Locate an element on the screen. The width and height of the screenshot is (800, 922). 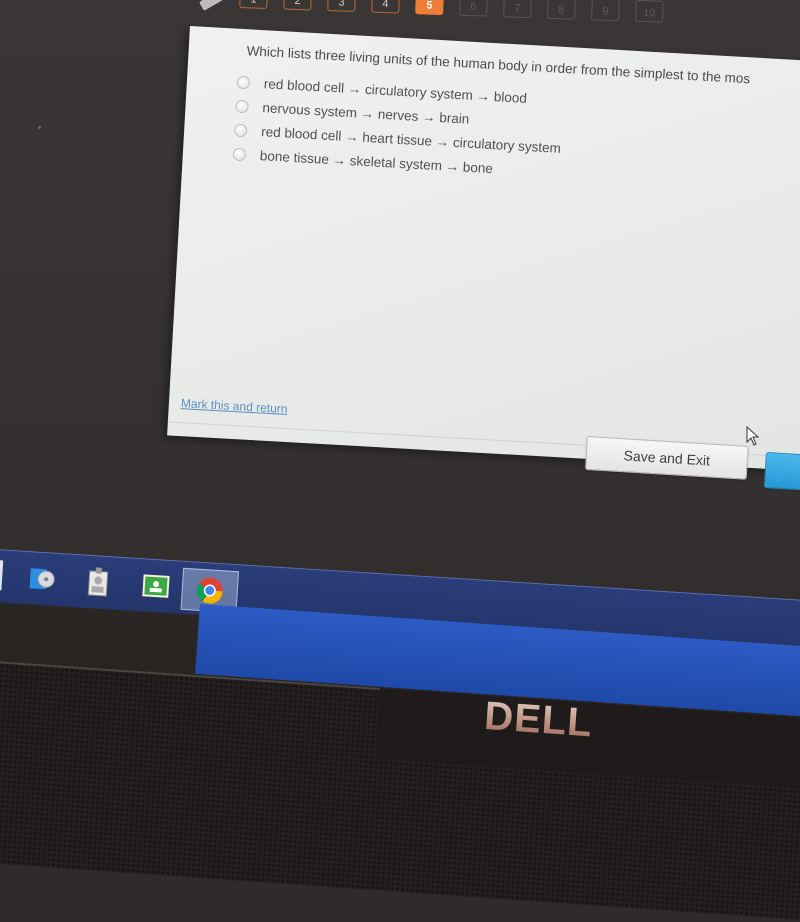
question-number-9: 9 is located at coordinates (605, 11).